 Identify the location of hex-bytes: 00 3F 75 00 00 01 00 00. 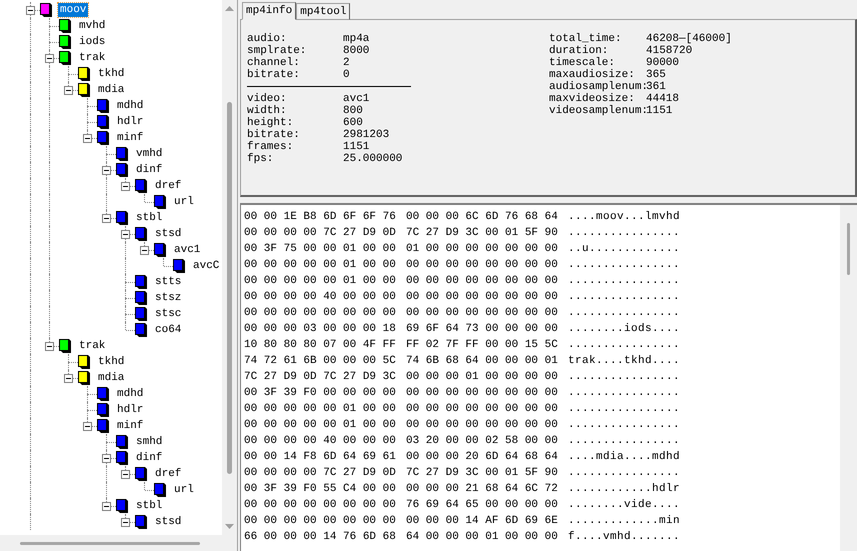
(320, 249).